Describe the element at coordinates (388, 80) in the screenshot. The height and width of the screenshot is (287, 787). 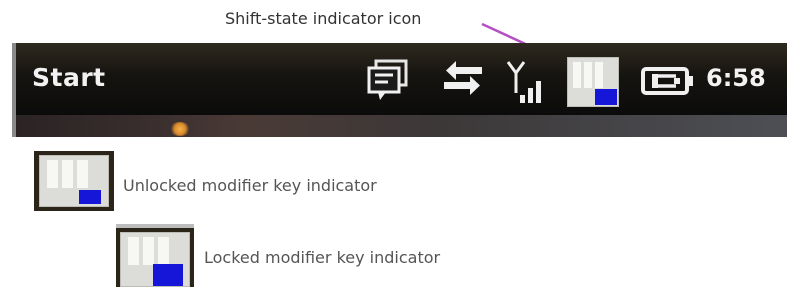
I see `notification-icon` at that location.